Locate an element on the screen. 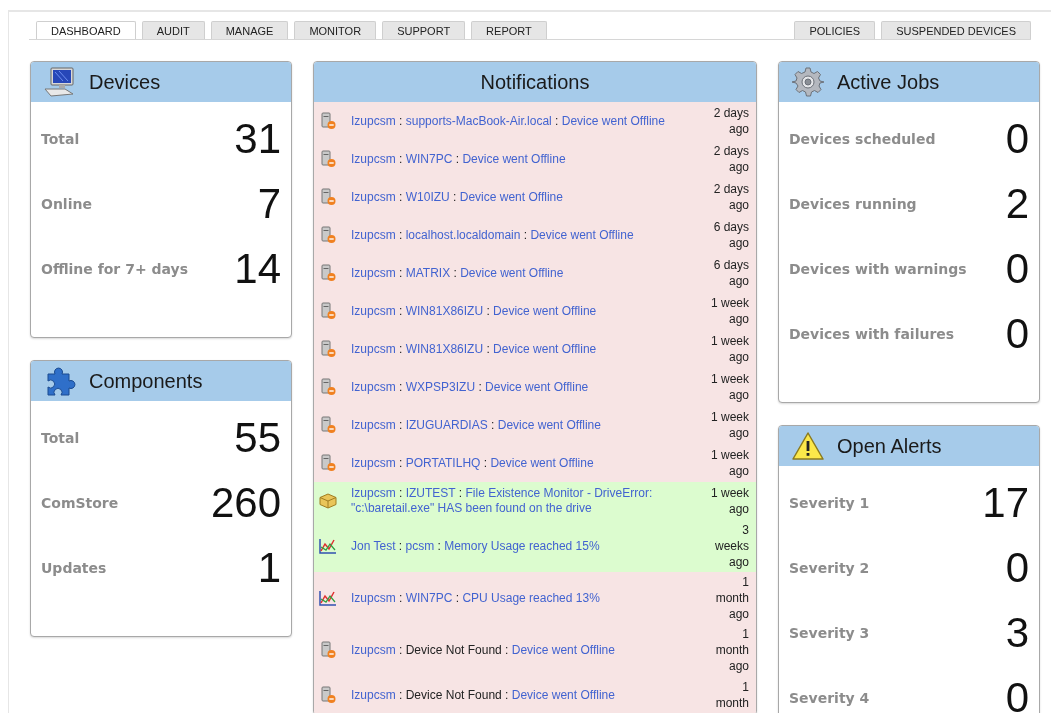 Image resolution: width=1051 pixels, height=713 pixels. notification-row: Izupcsm : W10IZU : Device went Offline 2 days ago is located at coordinates (535, 197).